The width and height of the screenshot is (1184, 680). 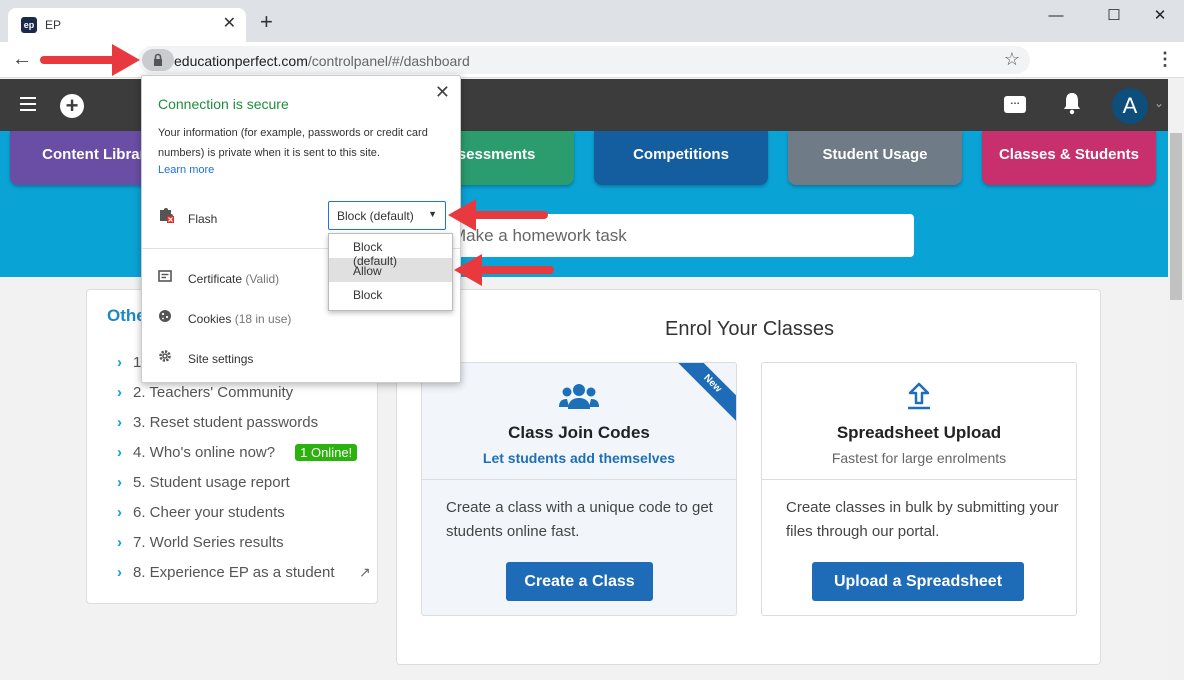 I want to click on flash-select: Block (default) ▼, so click(x=387, y=215).